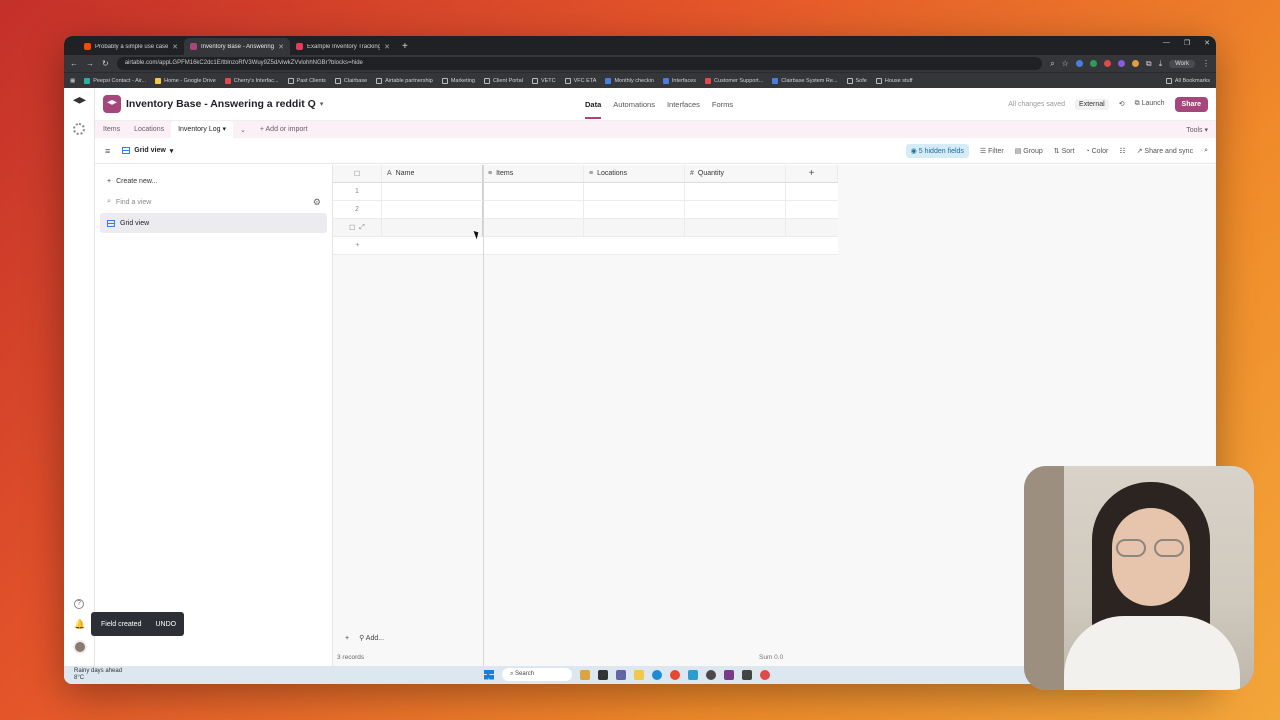  What do you see at coordinates (489, 674) in the screenshot?
I see `windows-start-icon` at bounding box center [489, 674].